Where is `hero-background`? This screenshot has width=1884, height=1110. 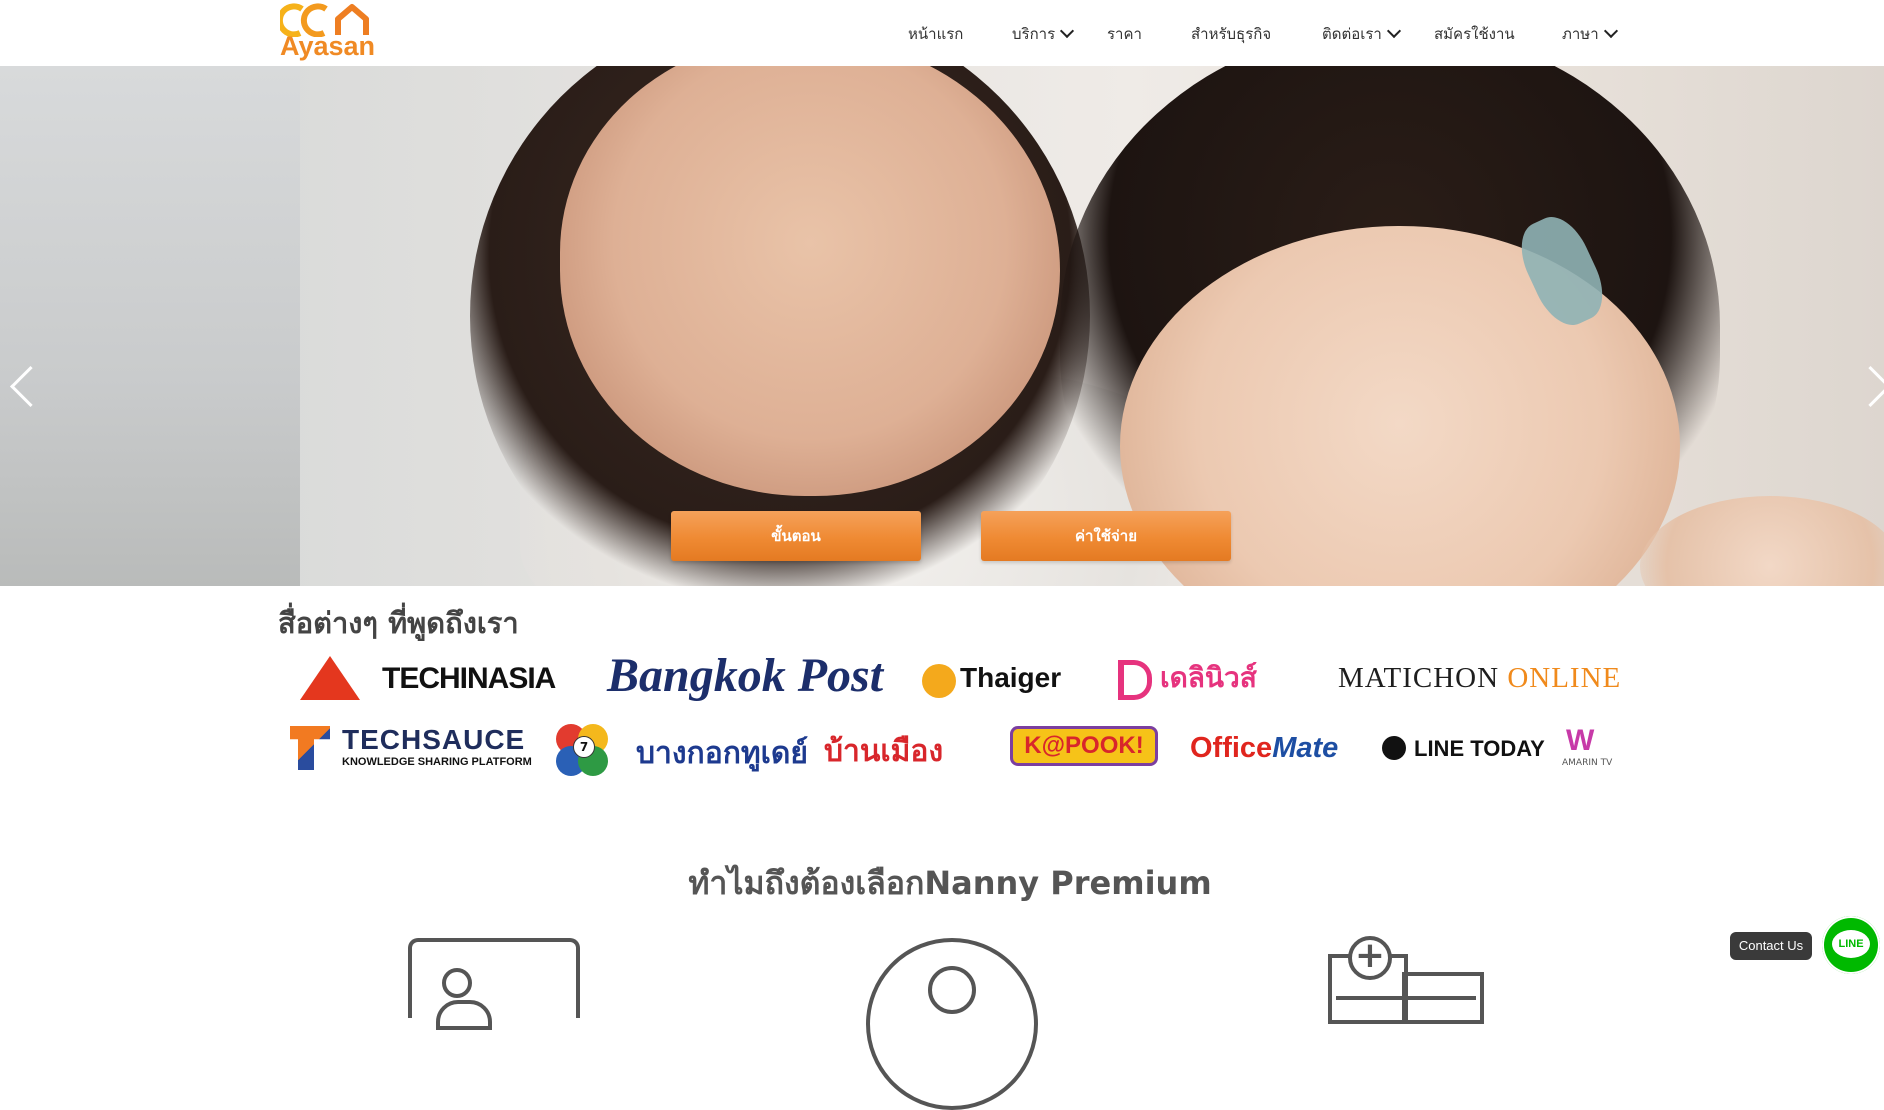
hero-background is located at coordinates (150, 326).